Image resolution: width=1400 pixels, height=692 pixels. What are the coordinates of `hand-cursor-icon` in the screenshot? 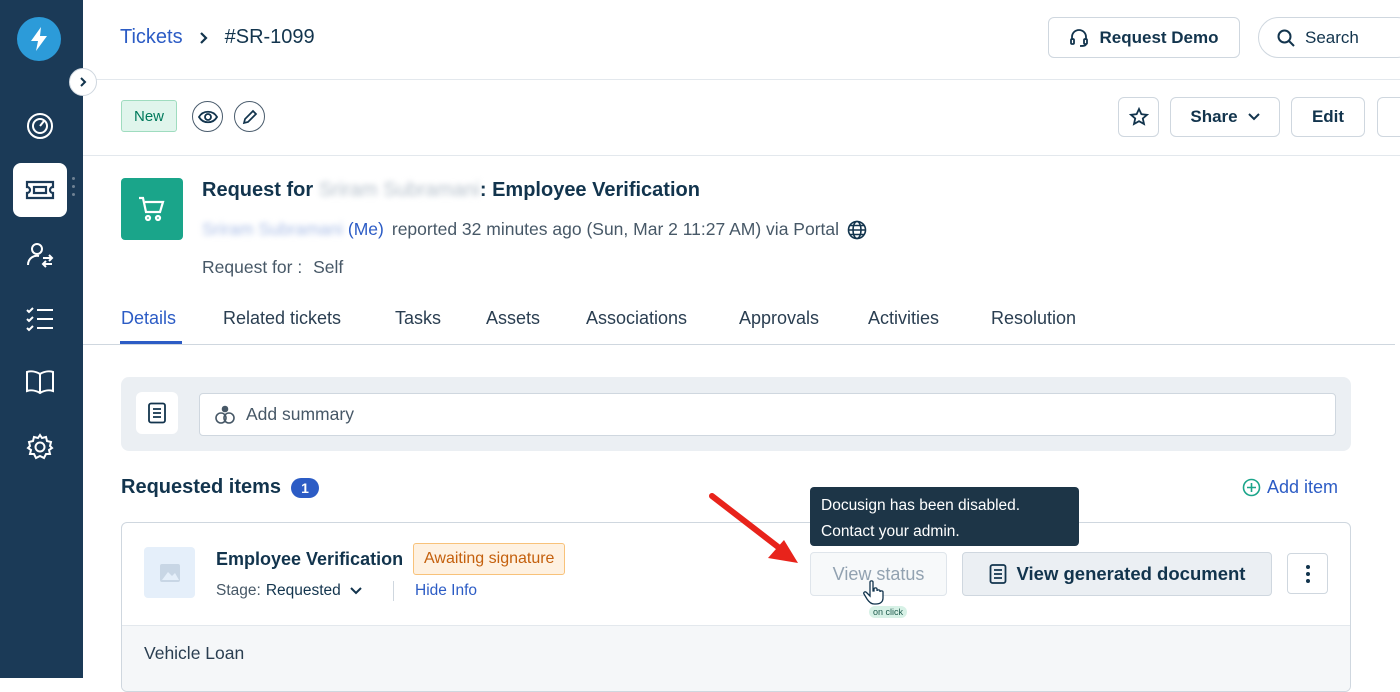 It's located at (873, 592).